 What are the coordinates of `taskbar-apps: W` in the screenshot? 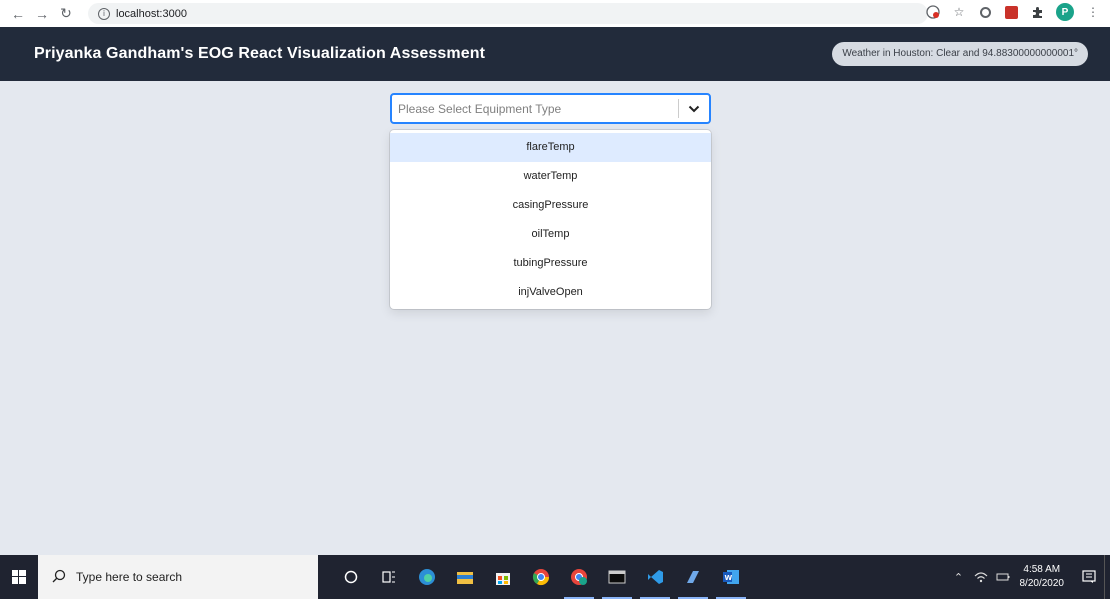 It's located at (541, 577).